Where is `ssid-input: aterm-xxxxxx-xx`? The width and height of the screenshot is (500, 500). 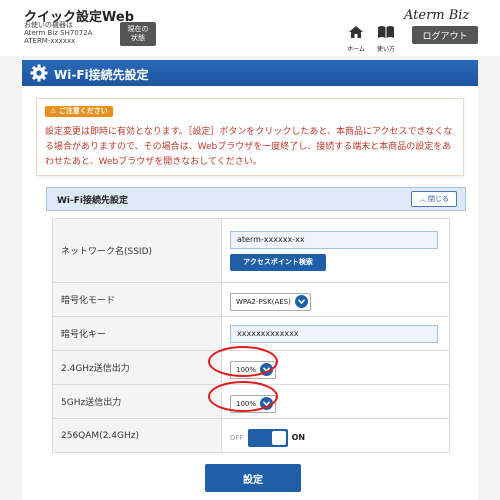 ssid-input: aterm-xxxxxx-xx is located at coordinates (334, 239).